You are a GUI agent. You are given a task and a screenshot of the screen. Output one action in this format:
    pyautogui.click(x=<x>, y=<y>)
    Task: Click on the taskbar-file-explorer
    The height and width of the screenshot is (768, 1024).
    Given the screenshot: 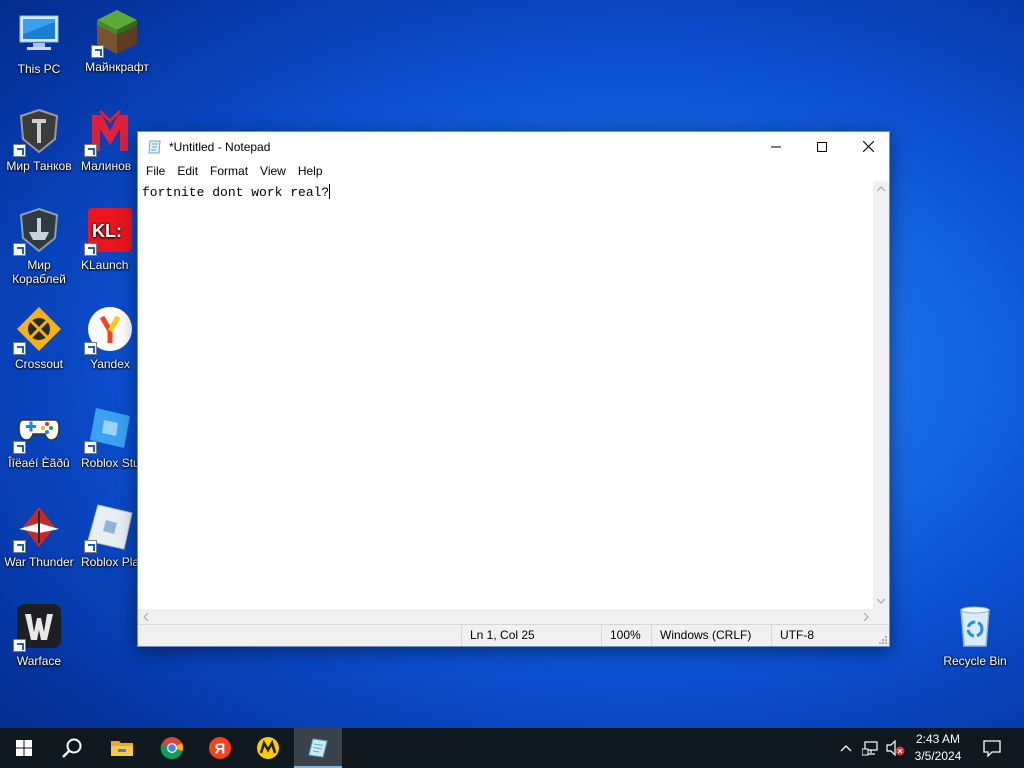 What is the action you would take?
    pyautogui.click(x=122, y=748)
    